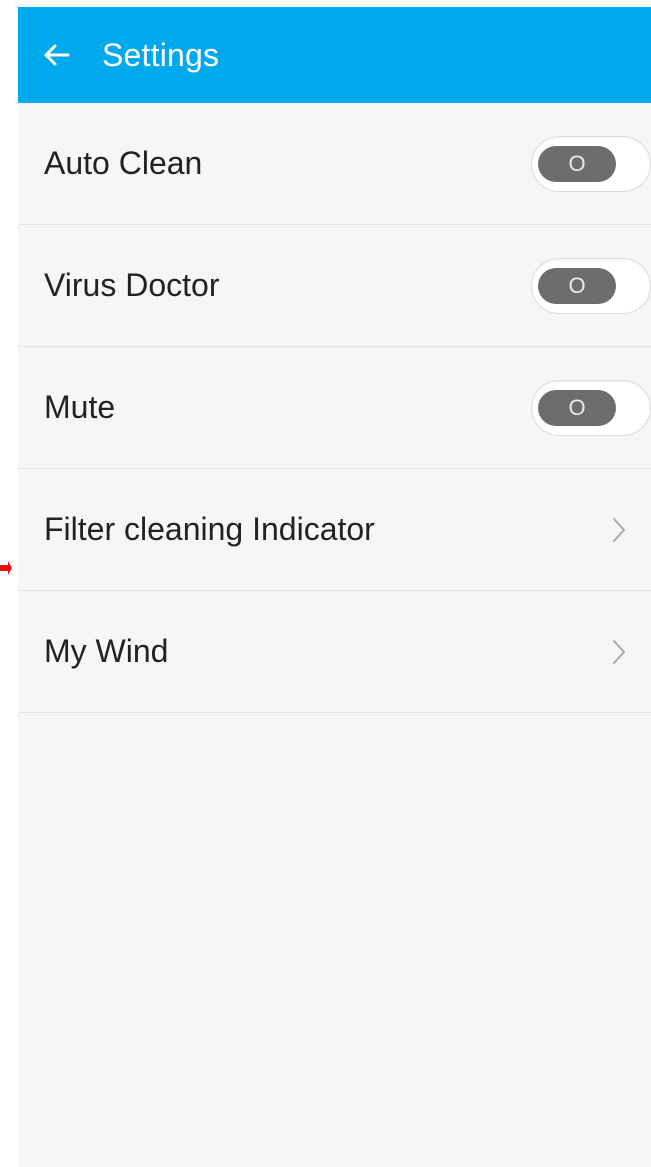 This screenshot has width=651, height=1167. I want to click on back-button, so click(56, 55).